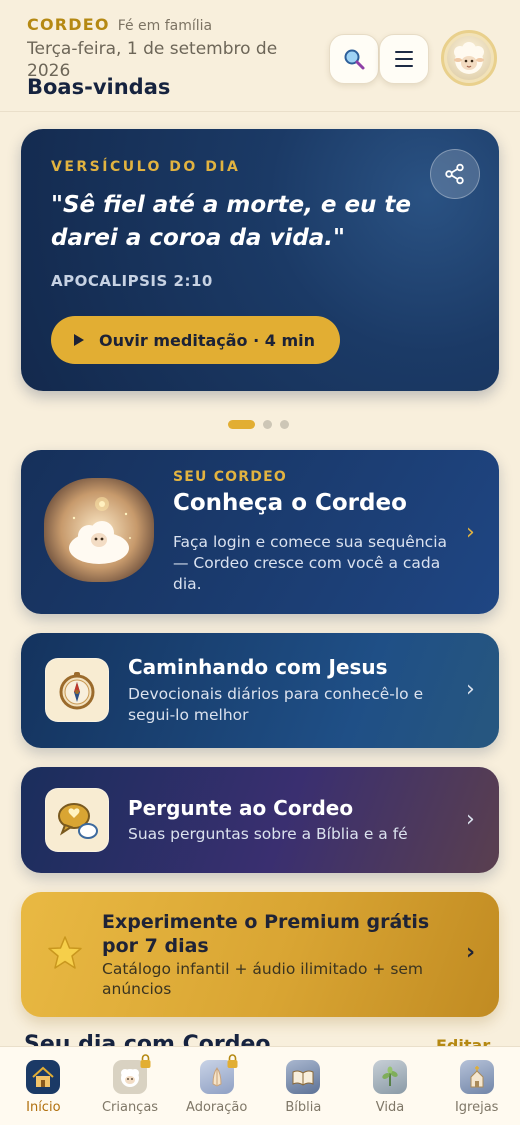 Image resolution: width=520 pixels, height=1125 pixels. I want to click on nav-item-criancas: Crianças, so click(130, 1086).